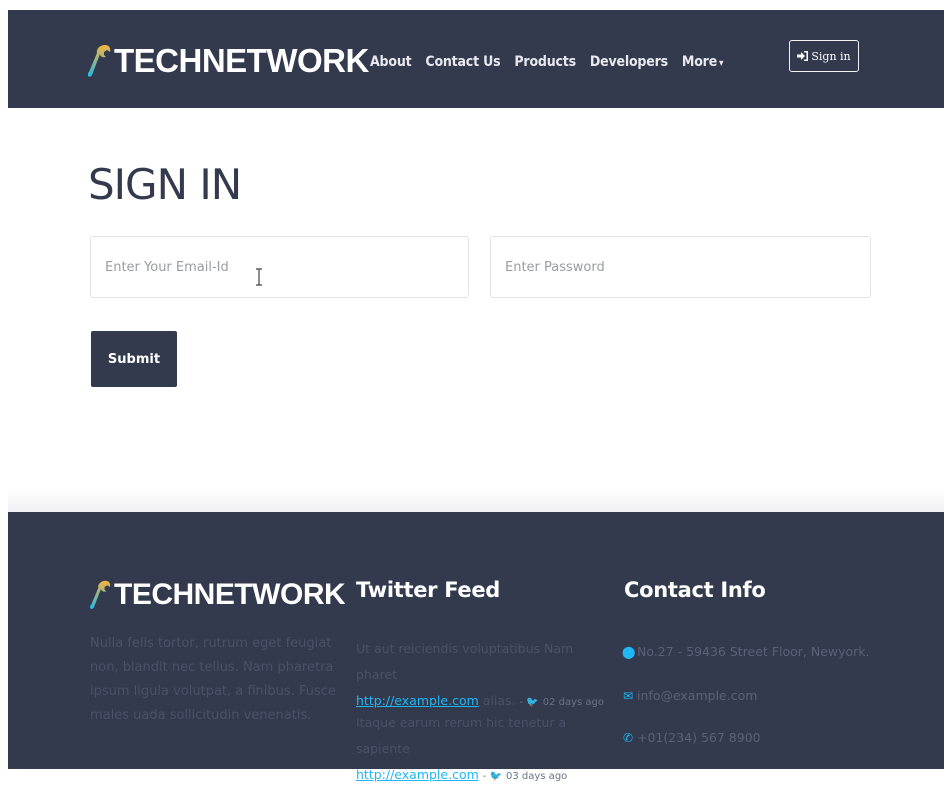  What do you see at coordinates (134, 359) in the screenshot?
I see `submit-button: Submit` at bounding box center [134, 359].